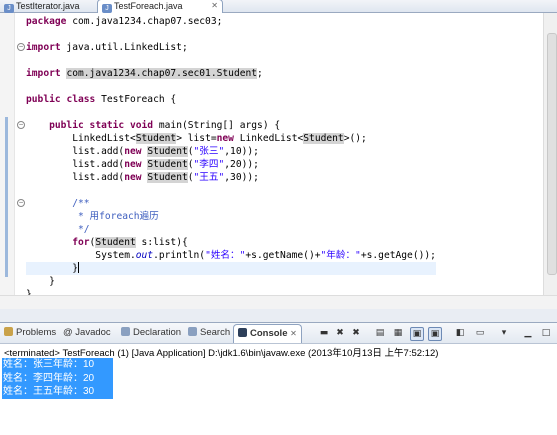 This screenshot has height=435, width=557. What do you see at coordinates (231, 216) in the screenshot?
I see `code-line: * 用foreach遍历` at bounding box center [231, 216].